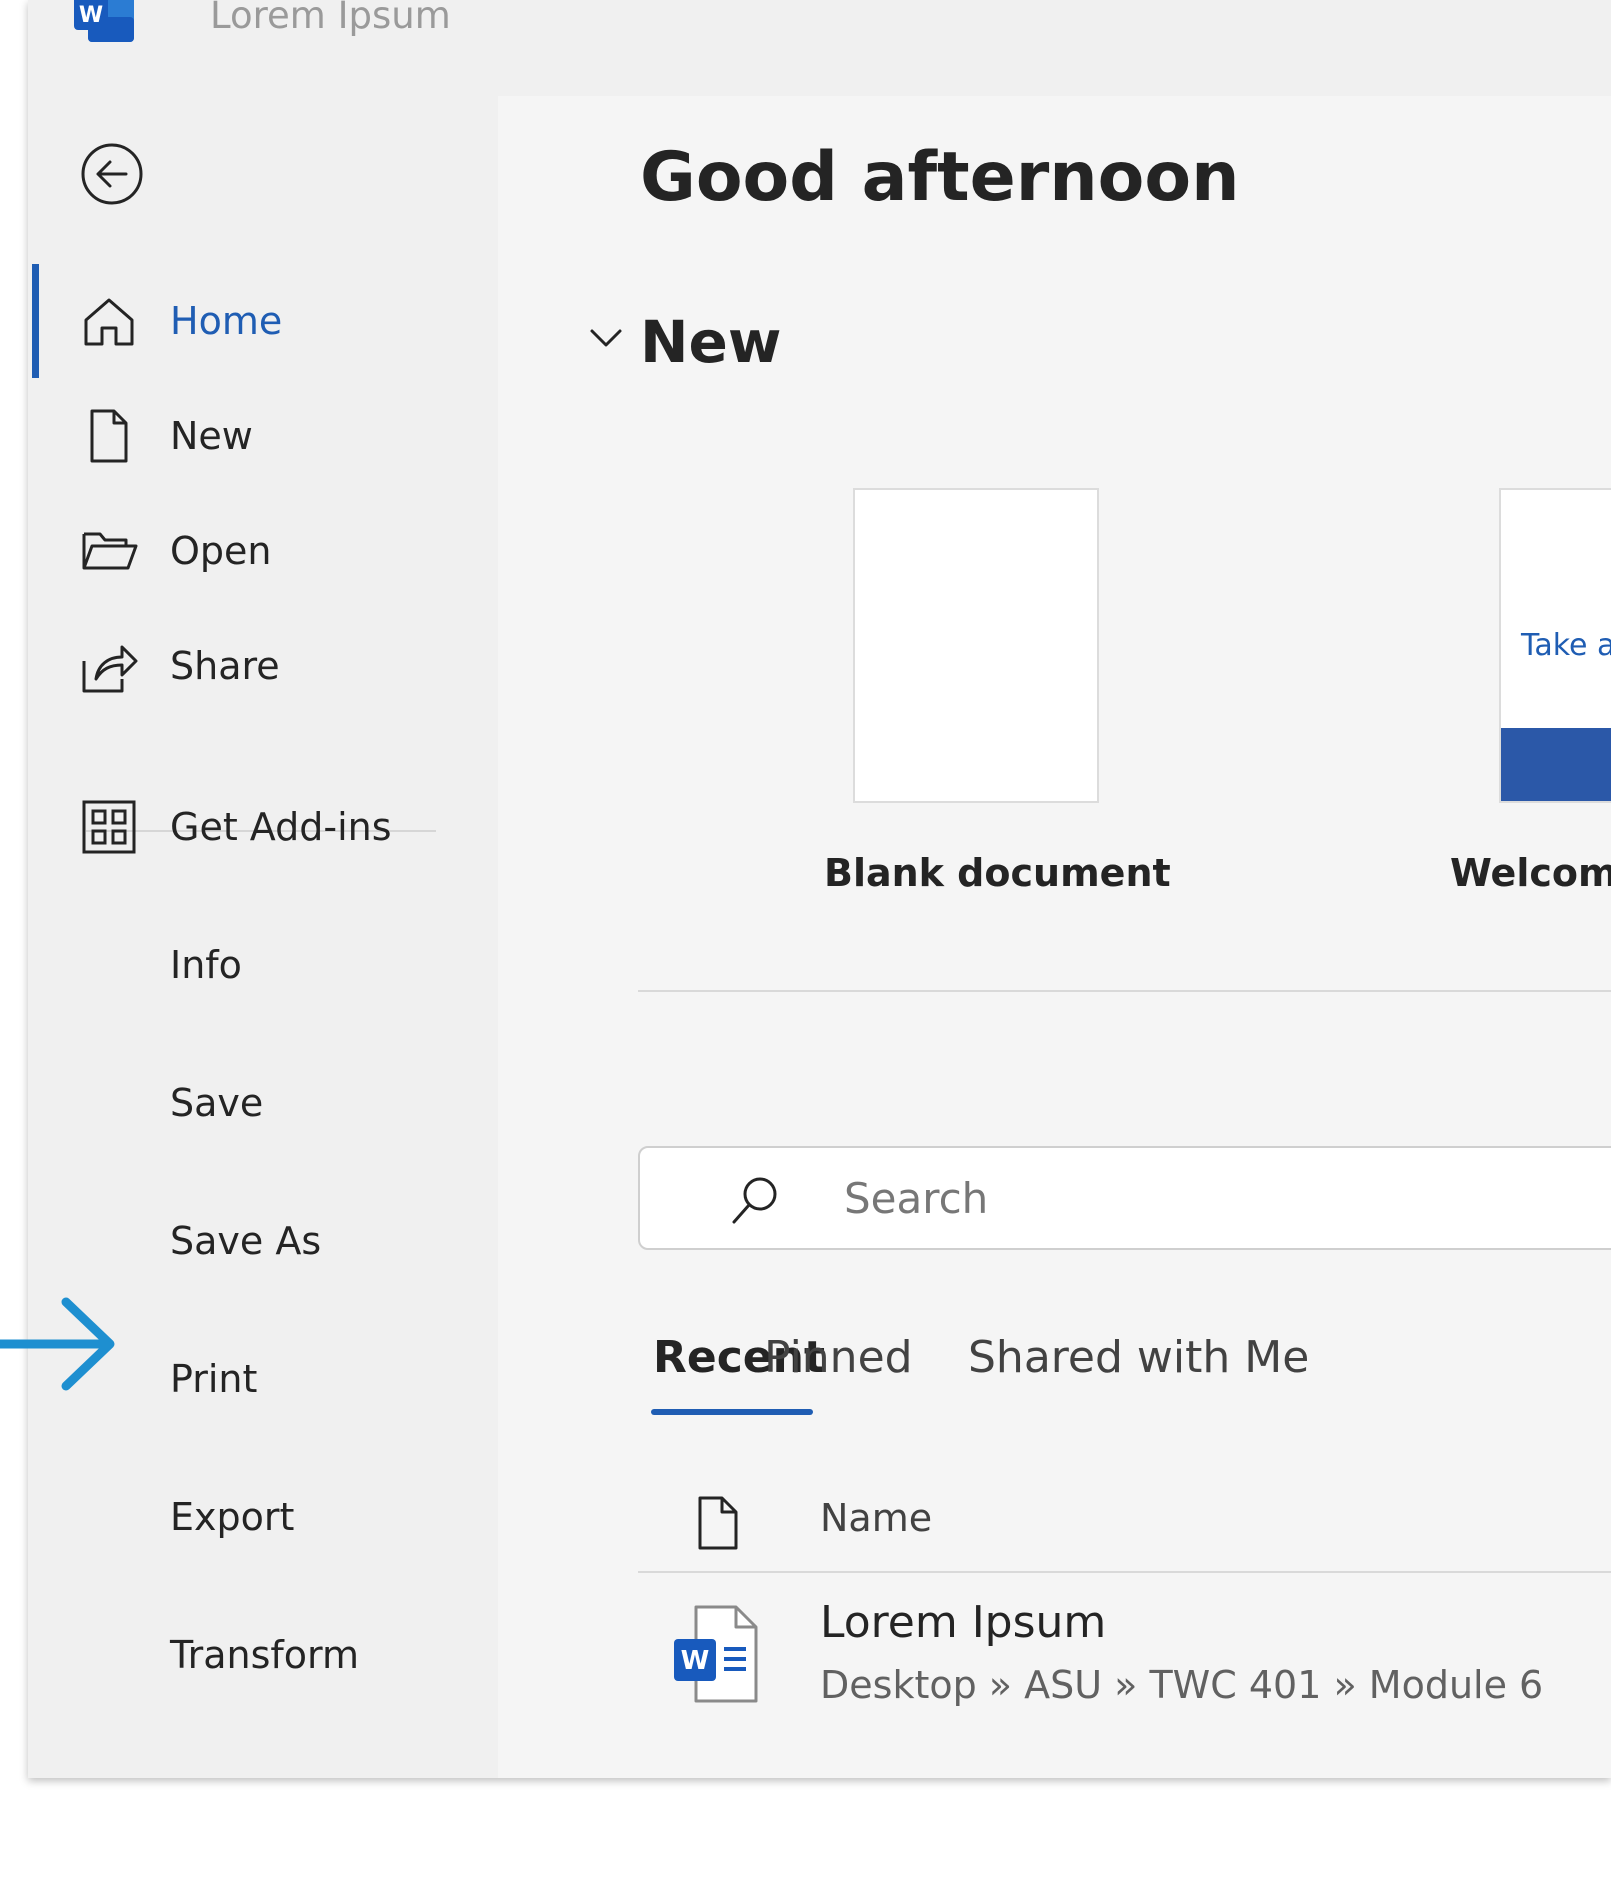 This screenshot has width=1611, height=1879. I want to click on sidebar-item-export: Export, so click(263, 1517).